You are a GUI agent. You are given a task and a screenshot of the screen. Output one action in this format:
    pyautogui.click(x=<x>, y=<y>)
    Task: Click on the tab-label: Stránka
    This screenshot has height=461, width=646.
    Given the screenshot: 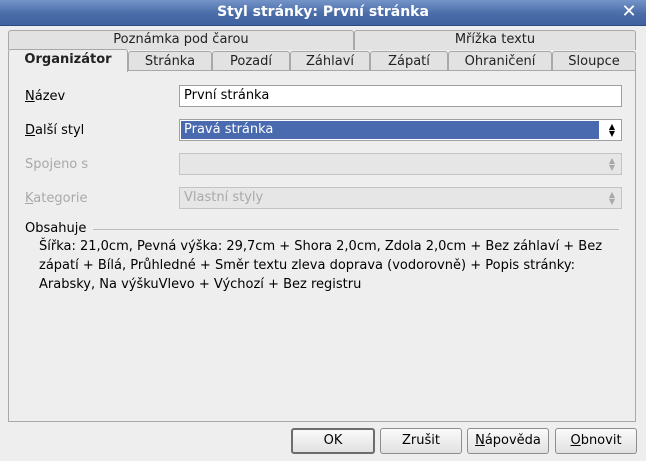 What is the action you would take?
    pyautogui.click(x=170, y=61)
    